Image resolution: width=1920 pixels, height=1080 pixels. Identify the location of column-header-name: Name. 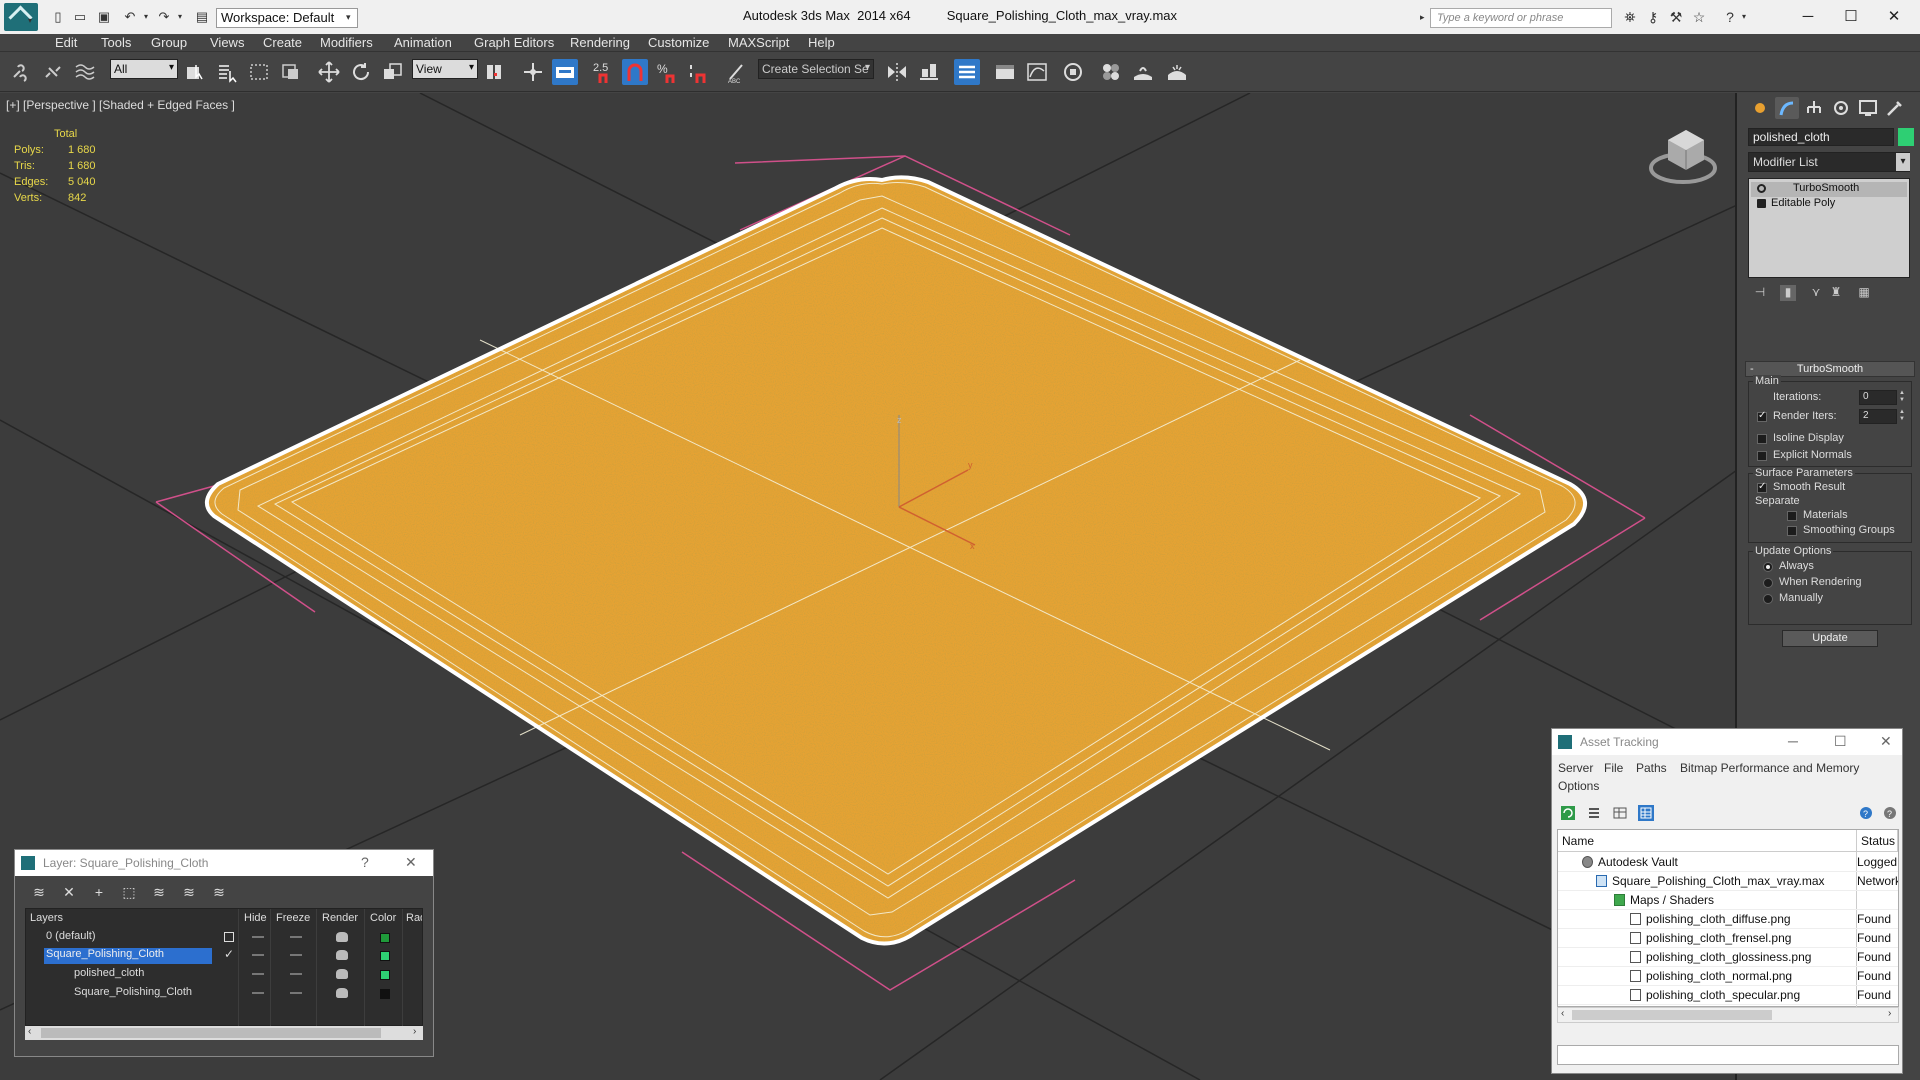
(1707, 841).